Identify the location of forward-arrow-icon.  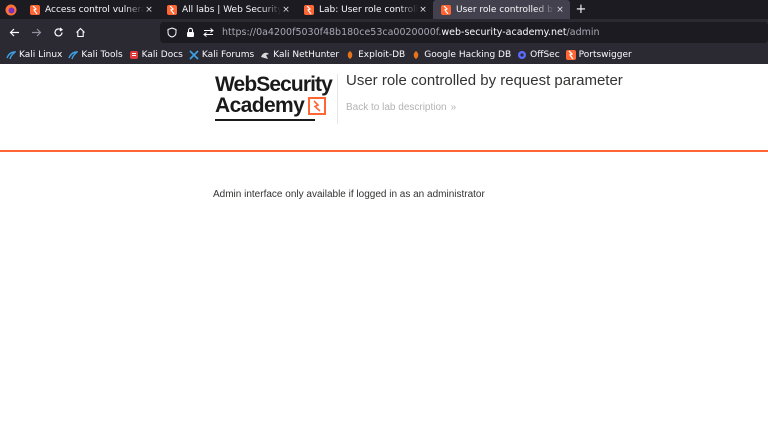
(36, 33).